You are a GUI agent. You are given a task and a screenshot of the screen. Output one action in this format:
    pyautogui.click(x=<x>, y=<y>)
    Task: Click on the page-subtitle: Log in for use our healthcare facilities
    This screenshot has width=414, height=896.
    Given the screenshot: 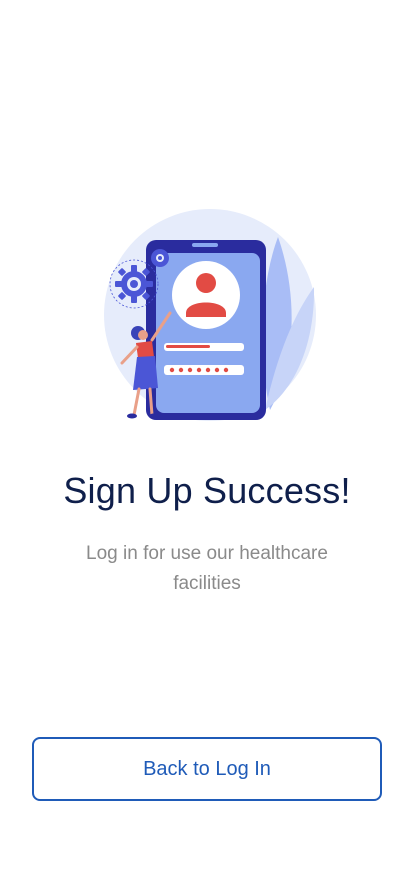 What is the action you would take?
    pyautogui.click(x=207, y=568)
    